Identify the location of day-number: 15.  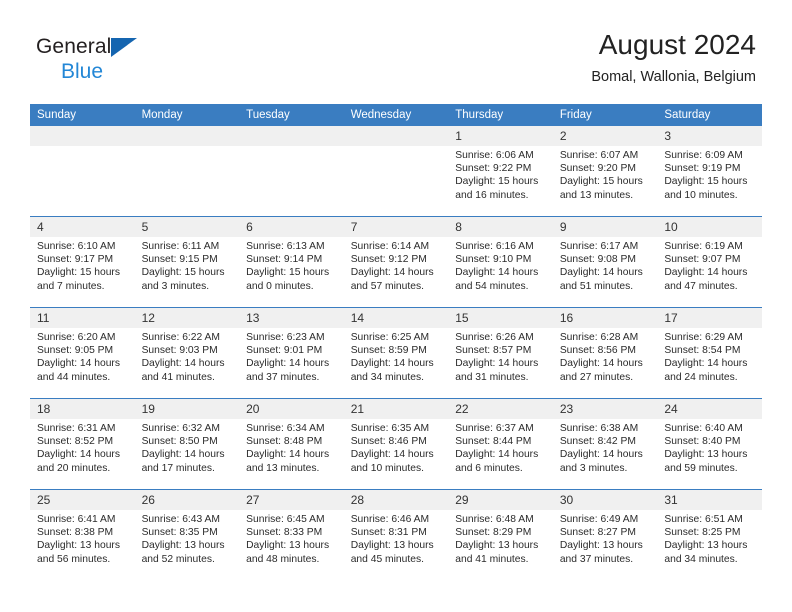
(500, 318).